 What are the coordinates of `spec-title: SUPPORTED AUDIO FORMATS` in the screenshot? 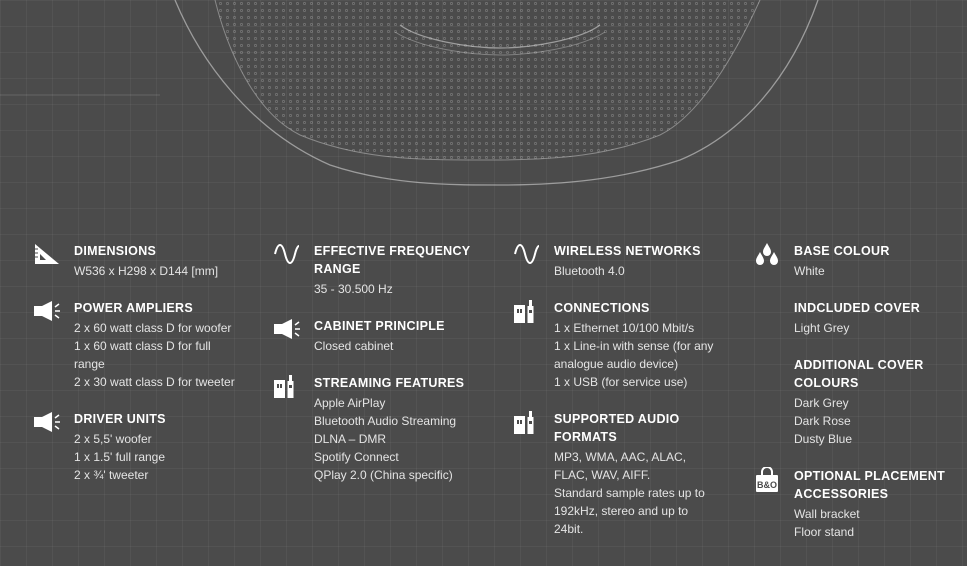 It's located at (617, 428).